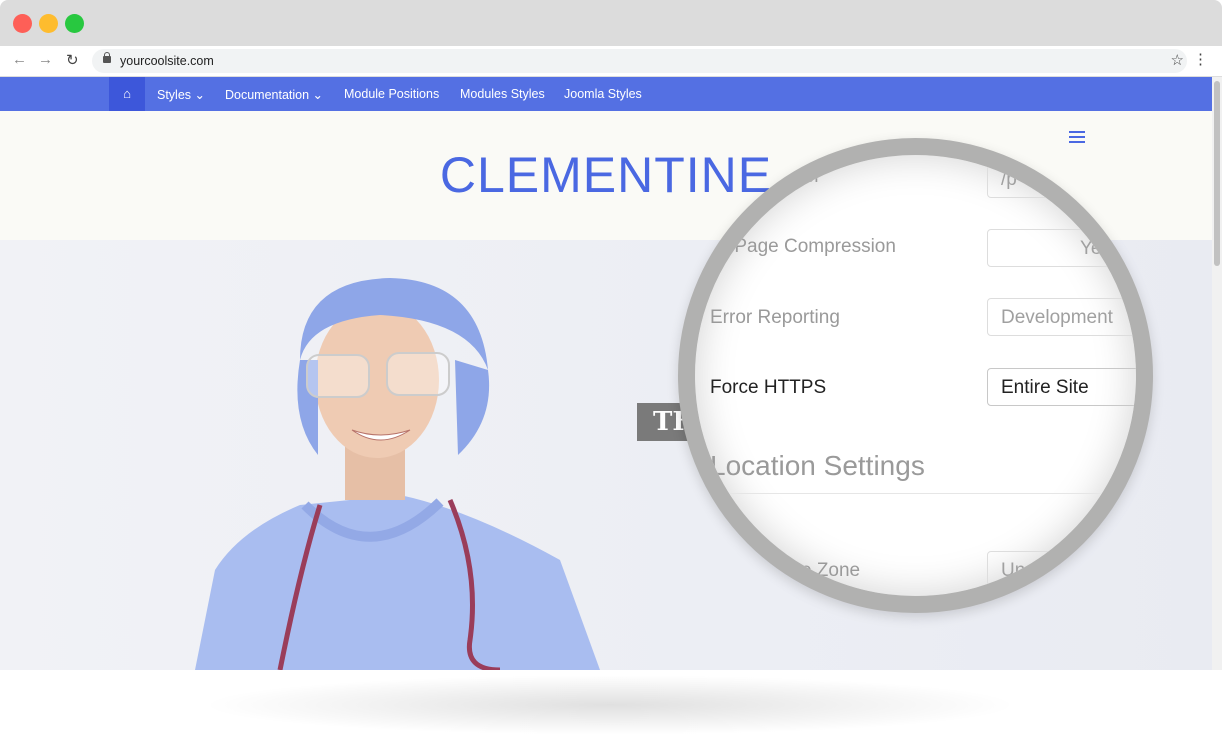 The height and width of the screenshot is (748, 1222). I want to click on browser-menu-icon: ⋮, so click(1200, 59).